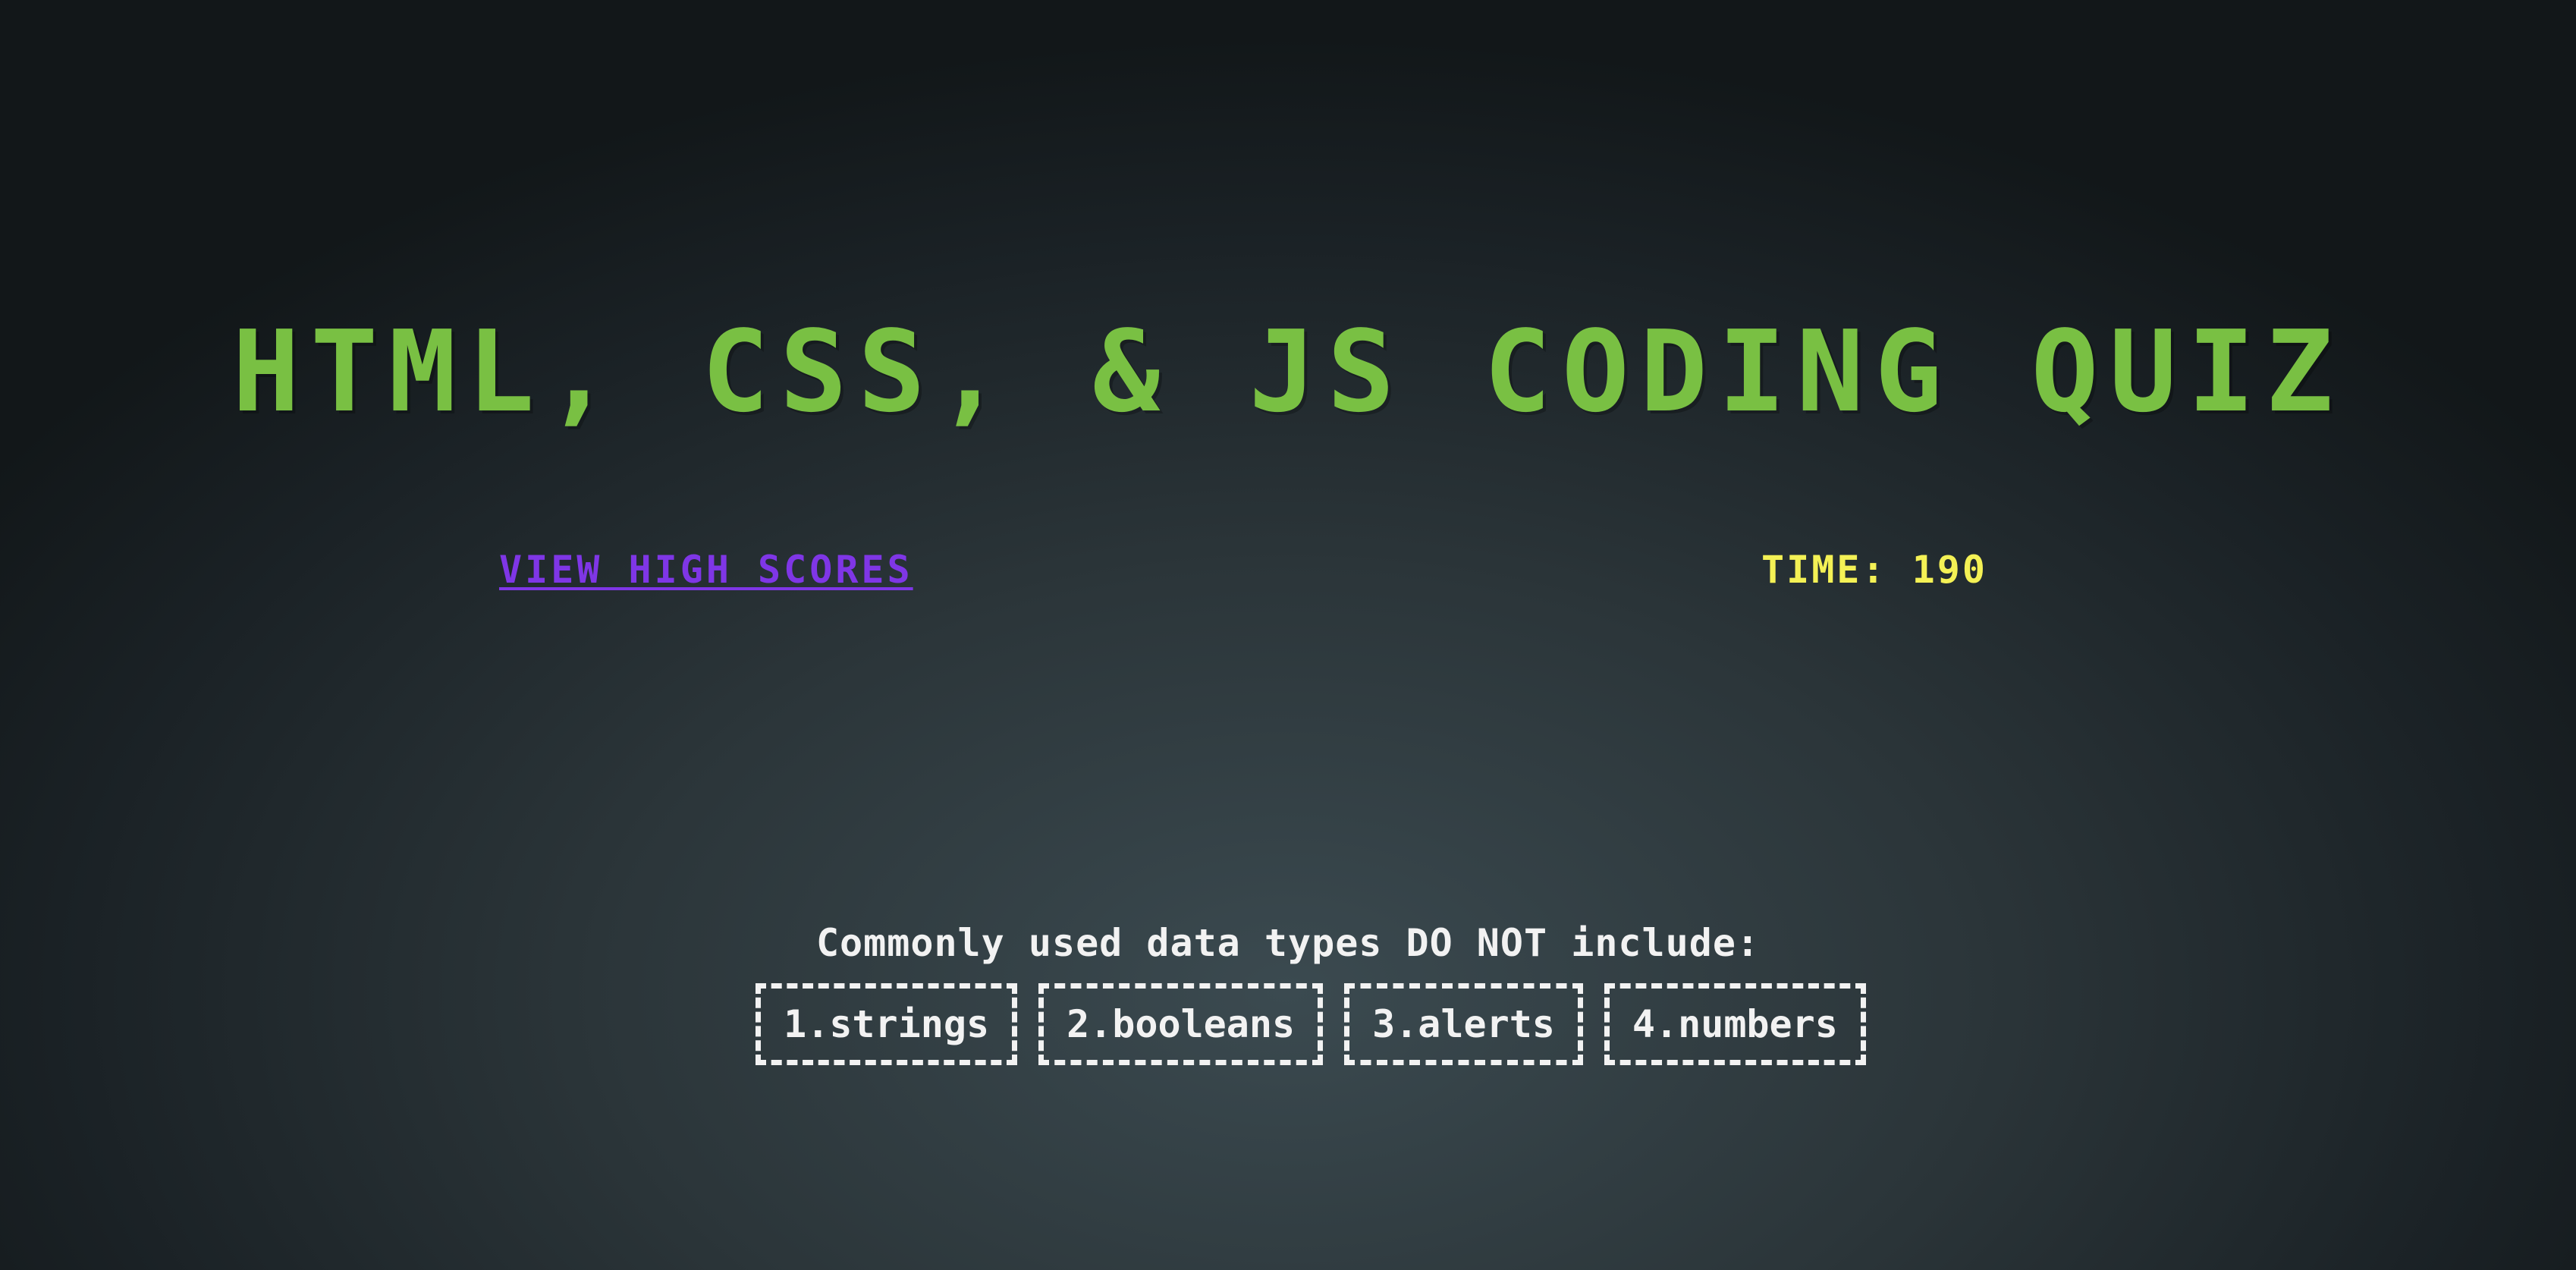  Describe the element at coordinates (1181, 1024) in the screenshot. I see `answer-button-2: 2.booleans` at that location.